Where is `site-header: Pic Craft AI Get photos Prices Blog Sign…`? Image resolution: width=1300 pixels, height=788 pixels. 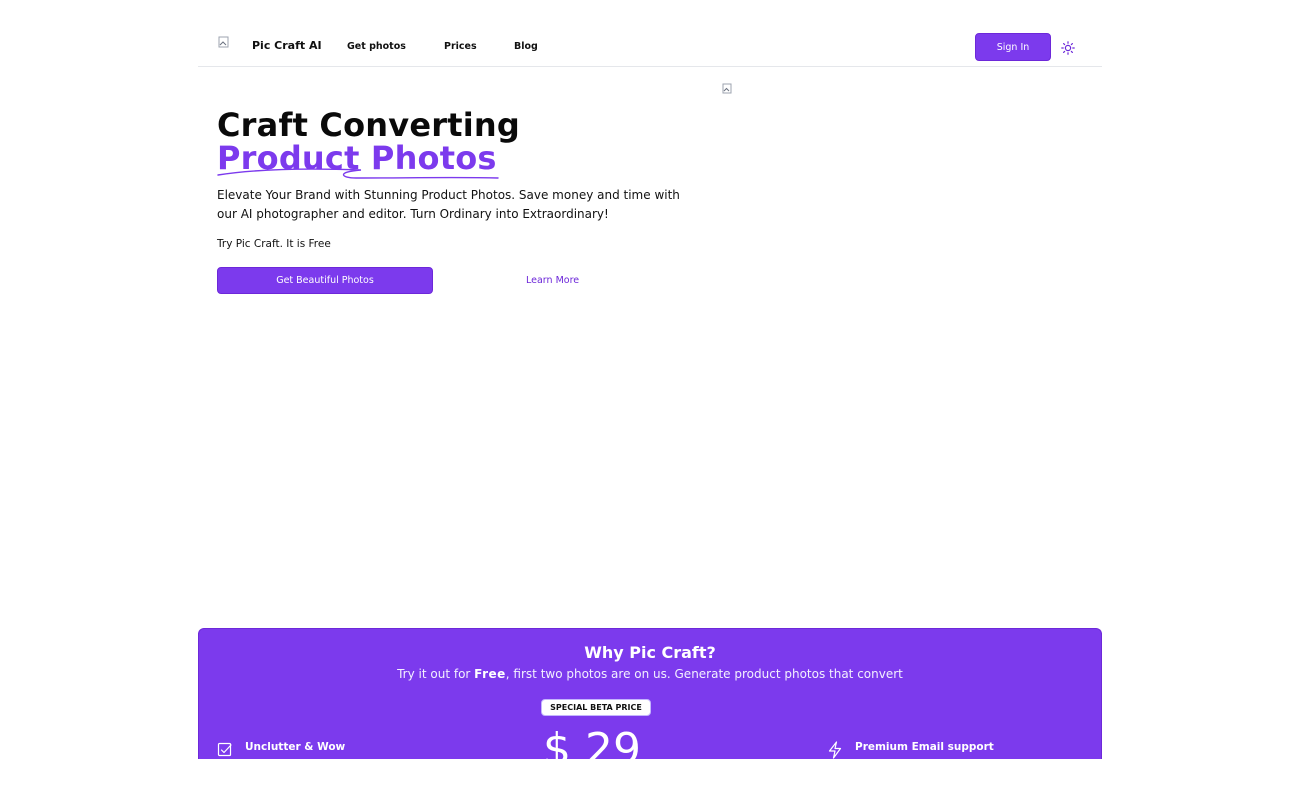 site-header: Pic Craft AI Get photos Prices Blog Sign… is located at coordinates (650, 33).